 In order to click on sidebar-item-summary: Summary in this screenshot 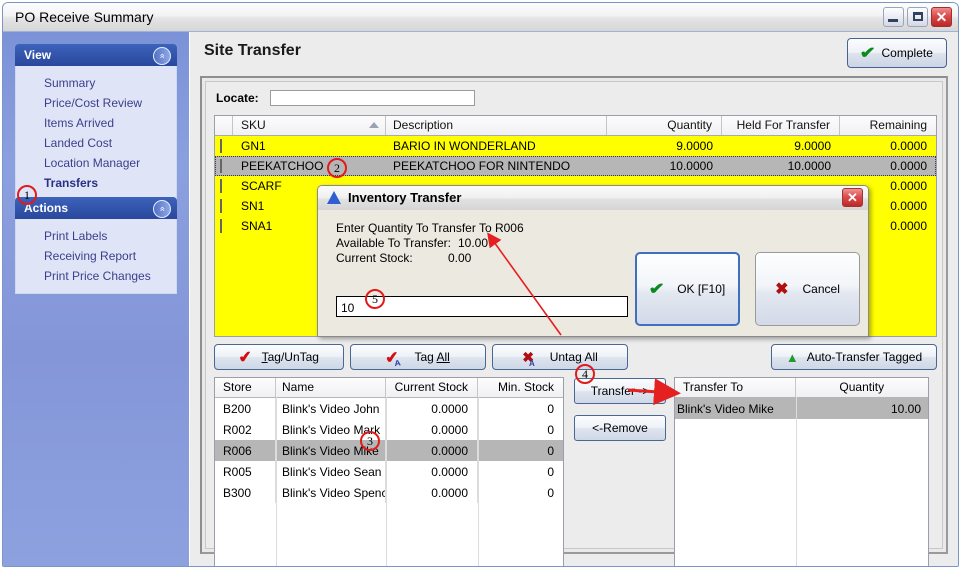, I will do `click(96, 83)`.